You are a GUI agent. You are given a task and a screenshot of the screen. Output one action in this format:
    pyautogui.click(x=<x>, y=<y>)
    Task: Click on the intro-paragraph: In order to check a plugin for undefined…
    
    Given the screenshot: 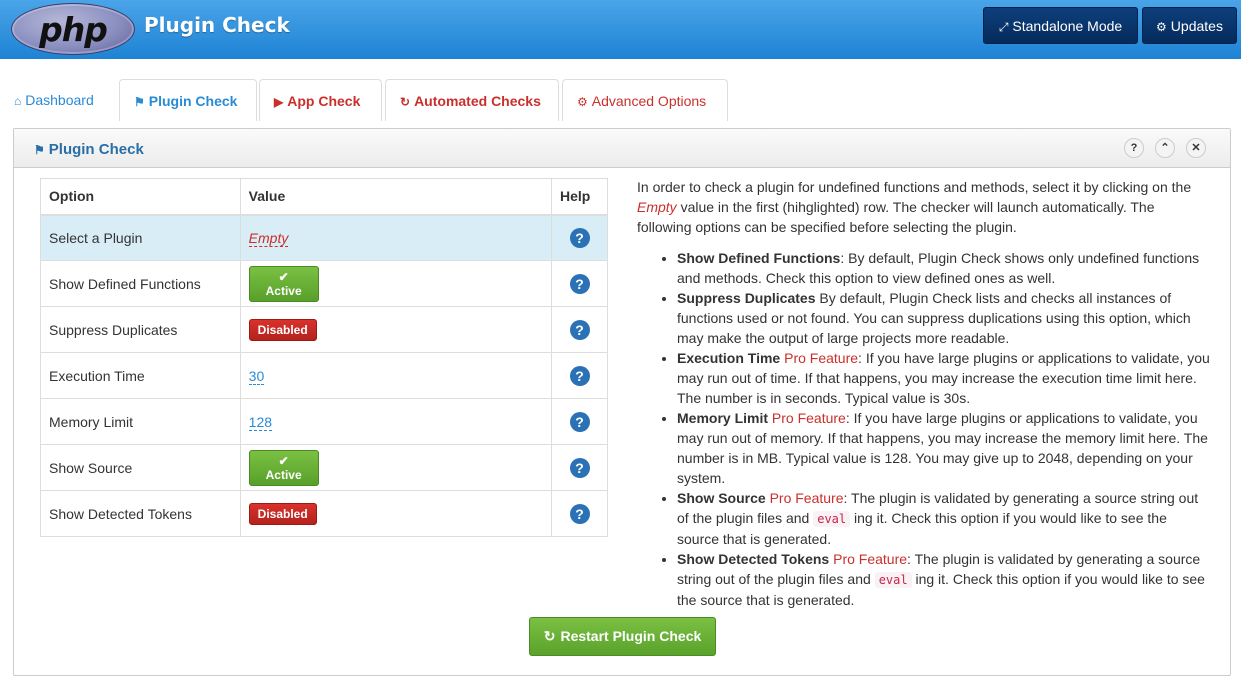 What is the action you would take?
    pyautogui.click(x=924, y=207)
    